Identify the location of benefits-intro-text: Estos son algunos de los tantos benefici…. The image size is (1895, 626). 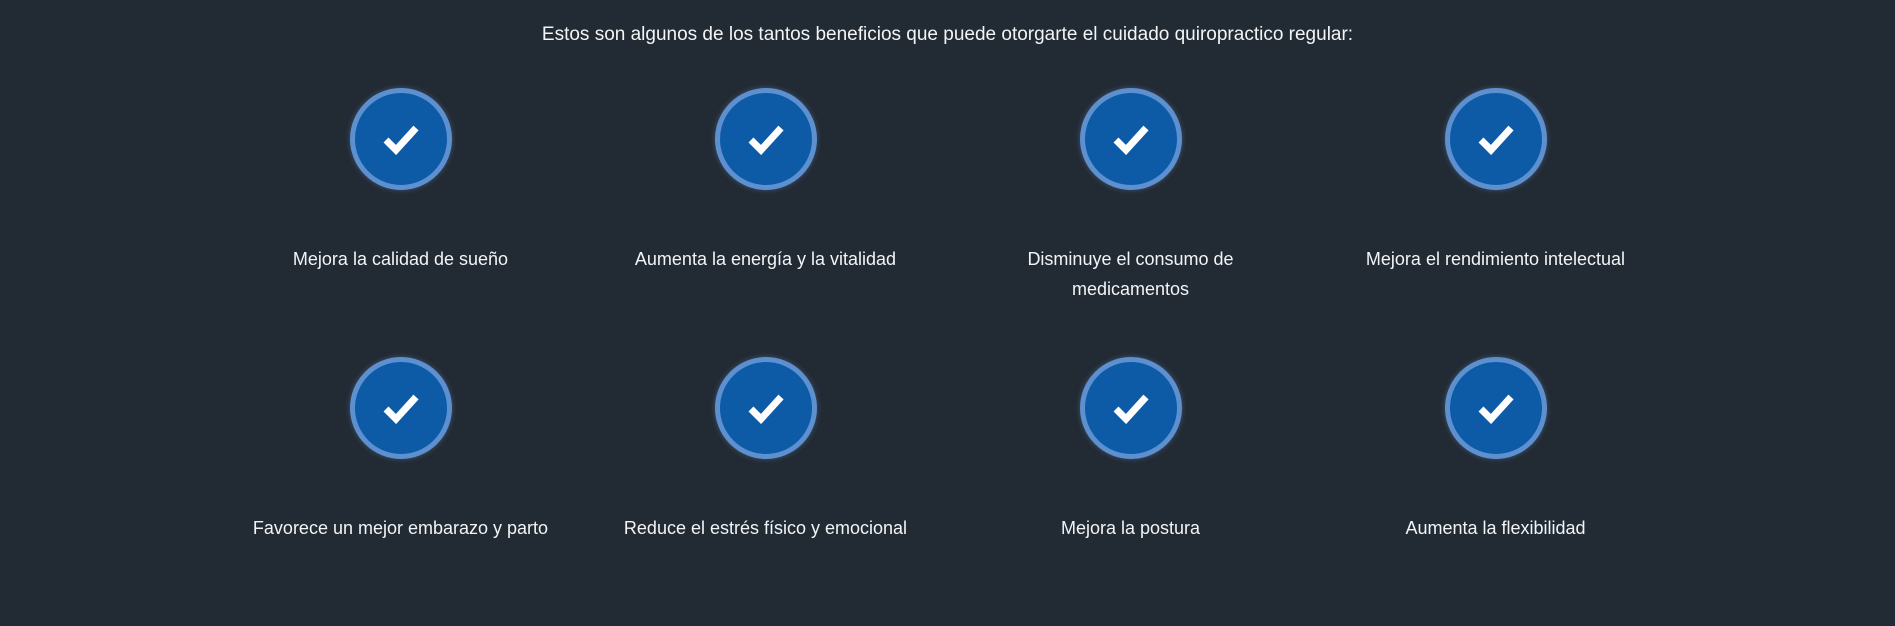
(947, 34).